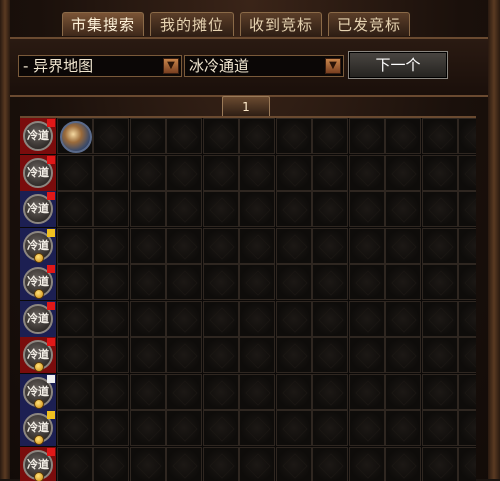 This screenshot has height=481, width=500. Describe the element at coordinates (369, 24) in the screenshot. I see `tab-sent-bids: 已发竞标` at that location.